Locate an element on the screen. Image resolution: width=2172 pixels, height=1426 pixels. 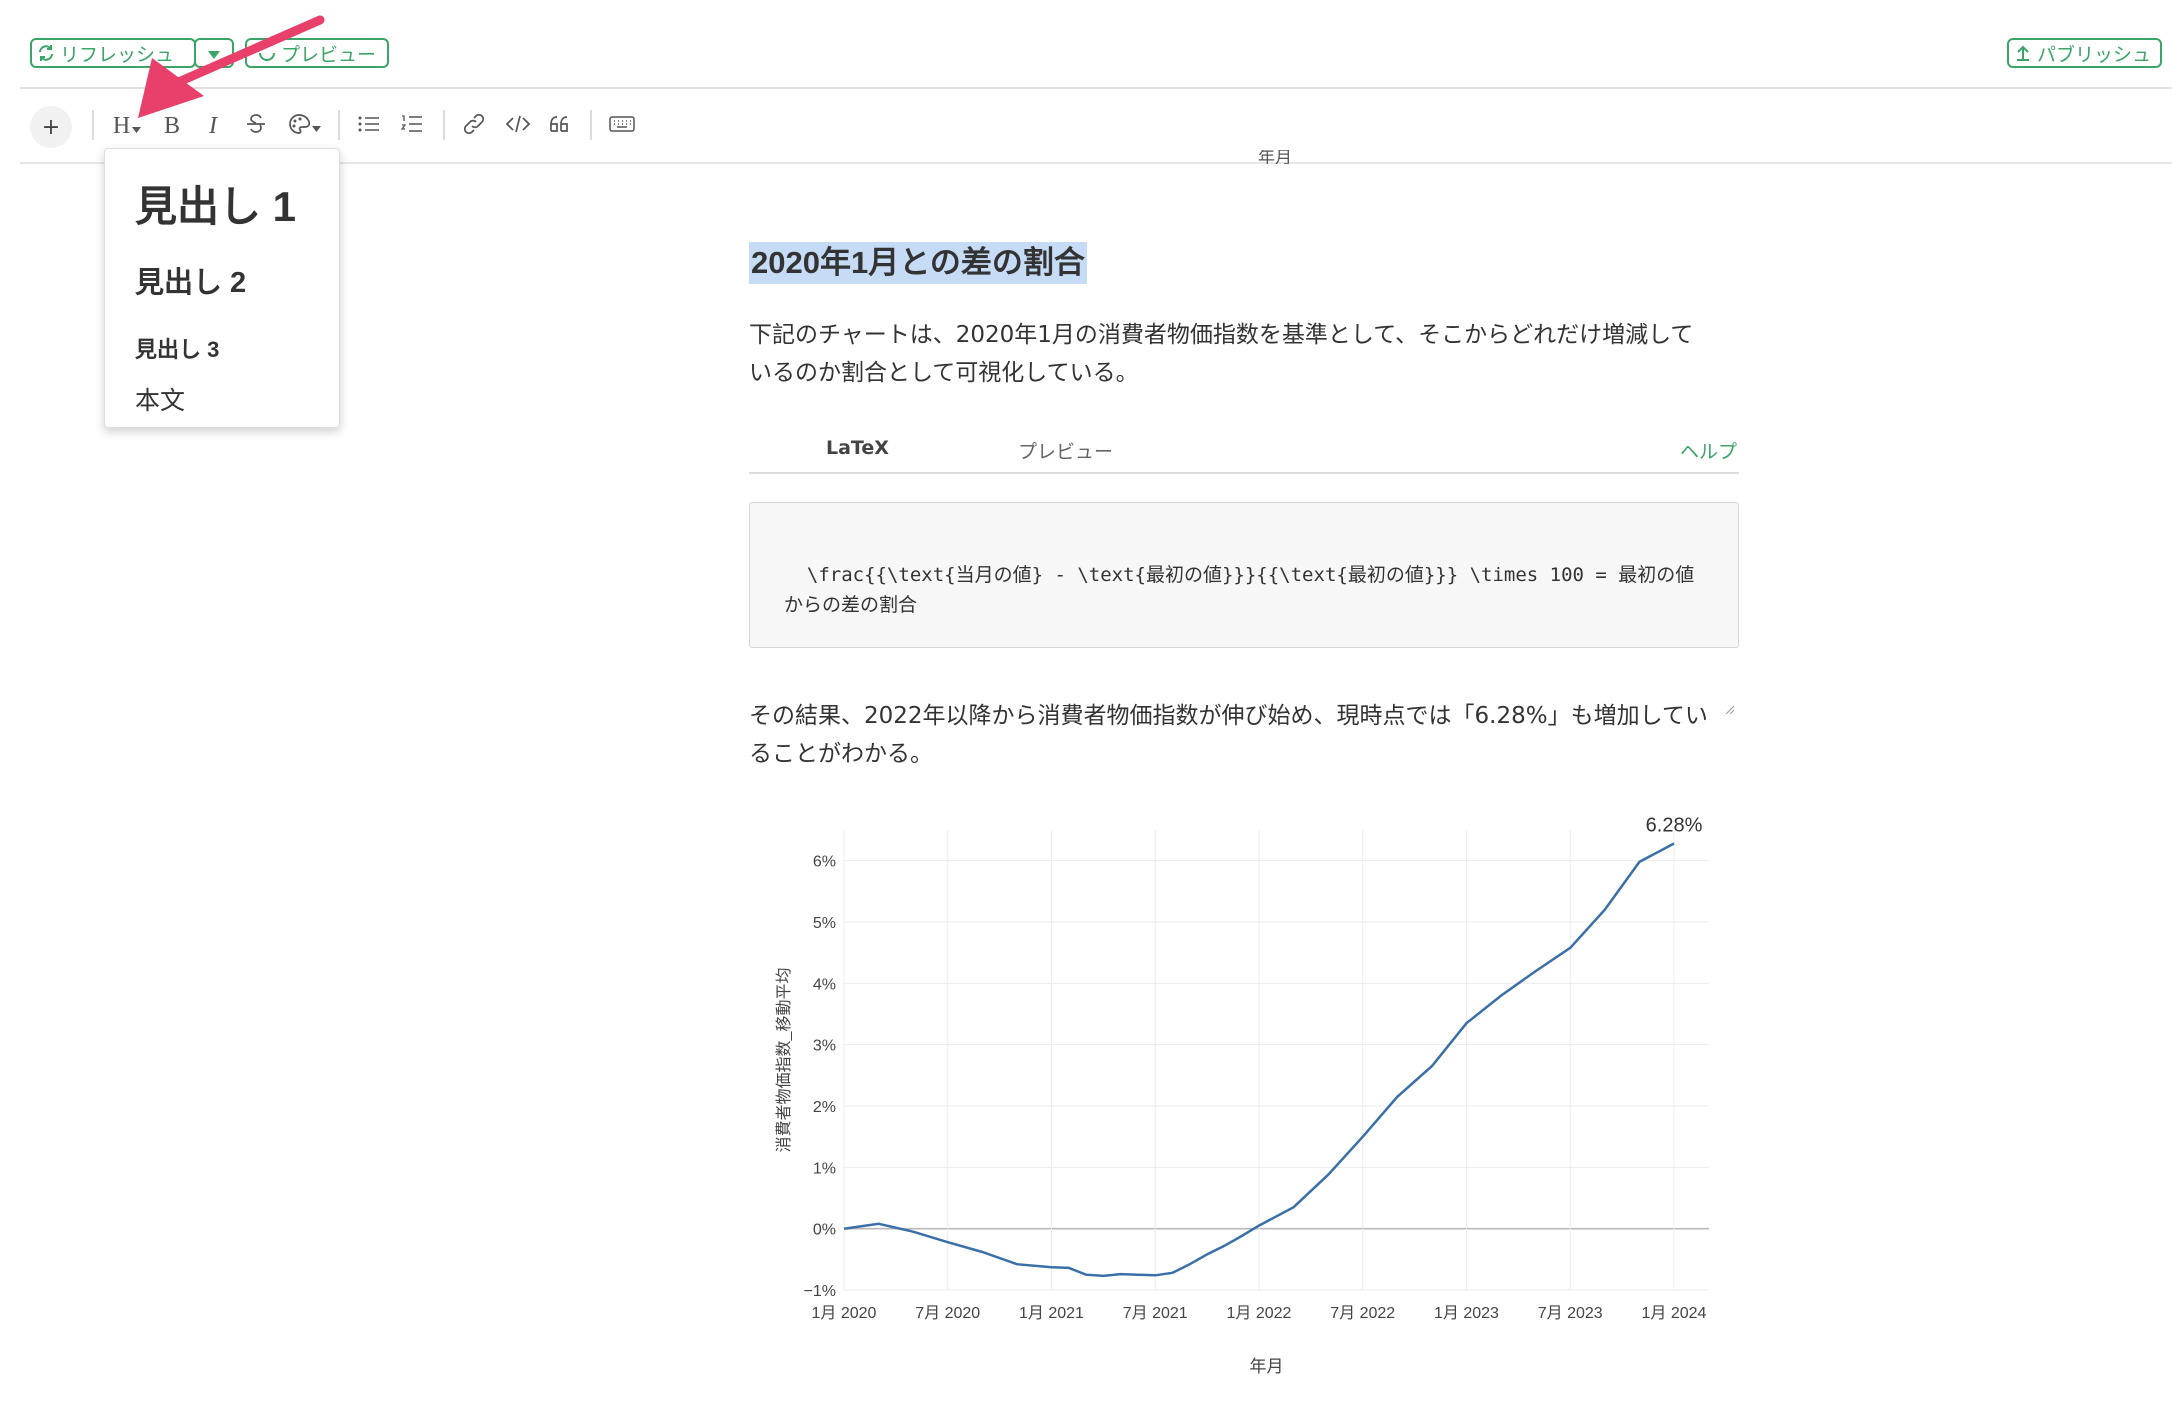
keyboard-shortcuts-button is located at coordinates (622, 126).